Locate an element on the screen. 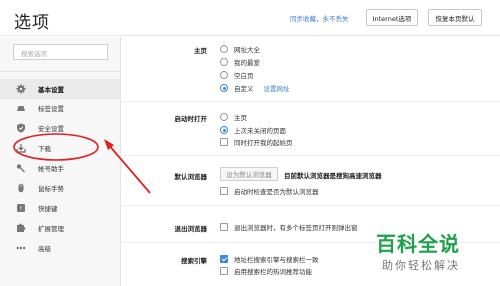 The height and width of the screenshot is (286, 500). homepage-option-custom: 自定义 设置网址 is located at coordinates (255, 88).